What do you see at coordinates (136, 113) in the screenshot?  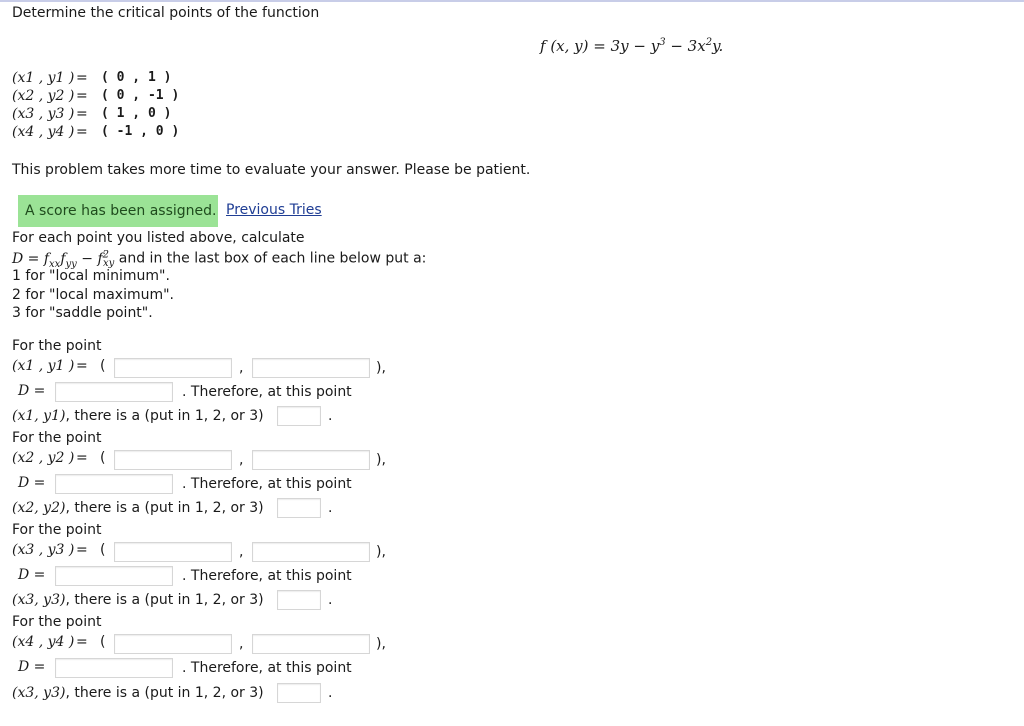 I see `point-value: ( 1 , 0 )` at bounding box center [136, 113].